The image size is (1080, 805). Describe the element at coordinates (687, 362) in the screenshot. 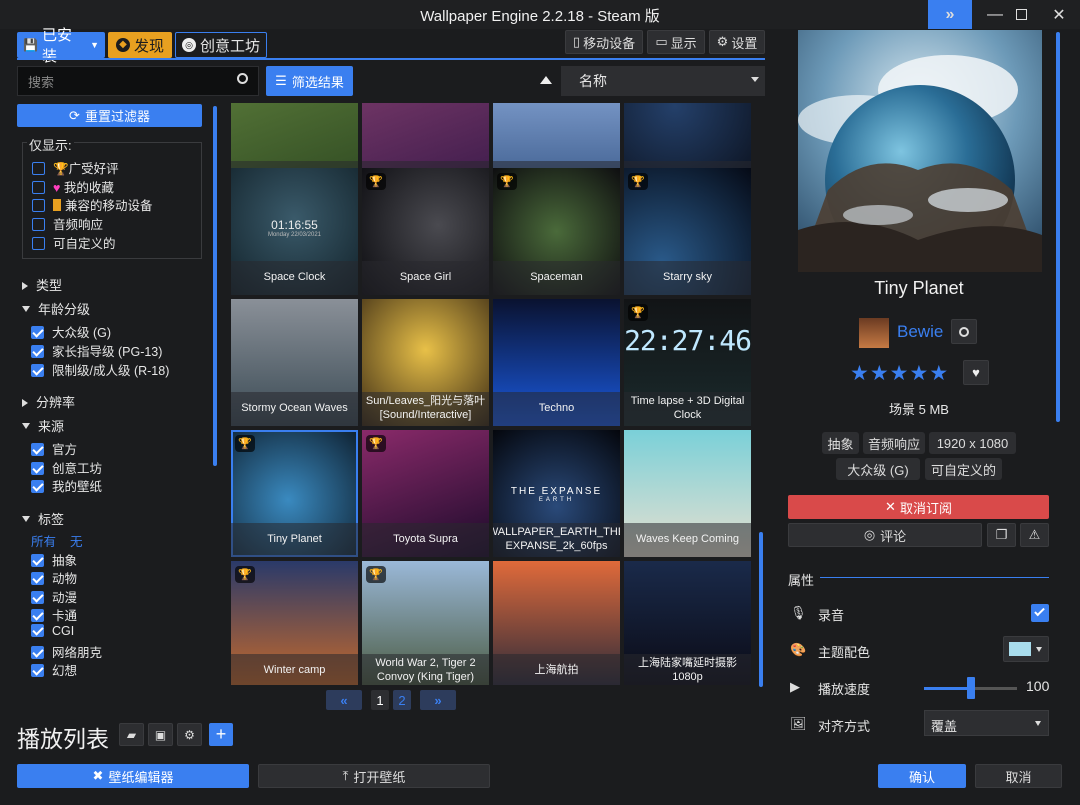

I see `wallpaper-tile: 🏆 22:27:46 Time lapse + 3D Digital Clock` at that location.